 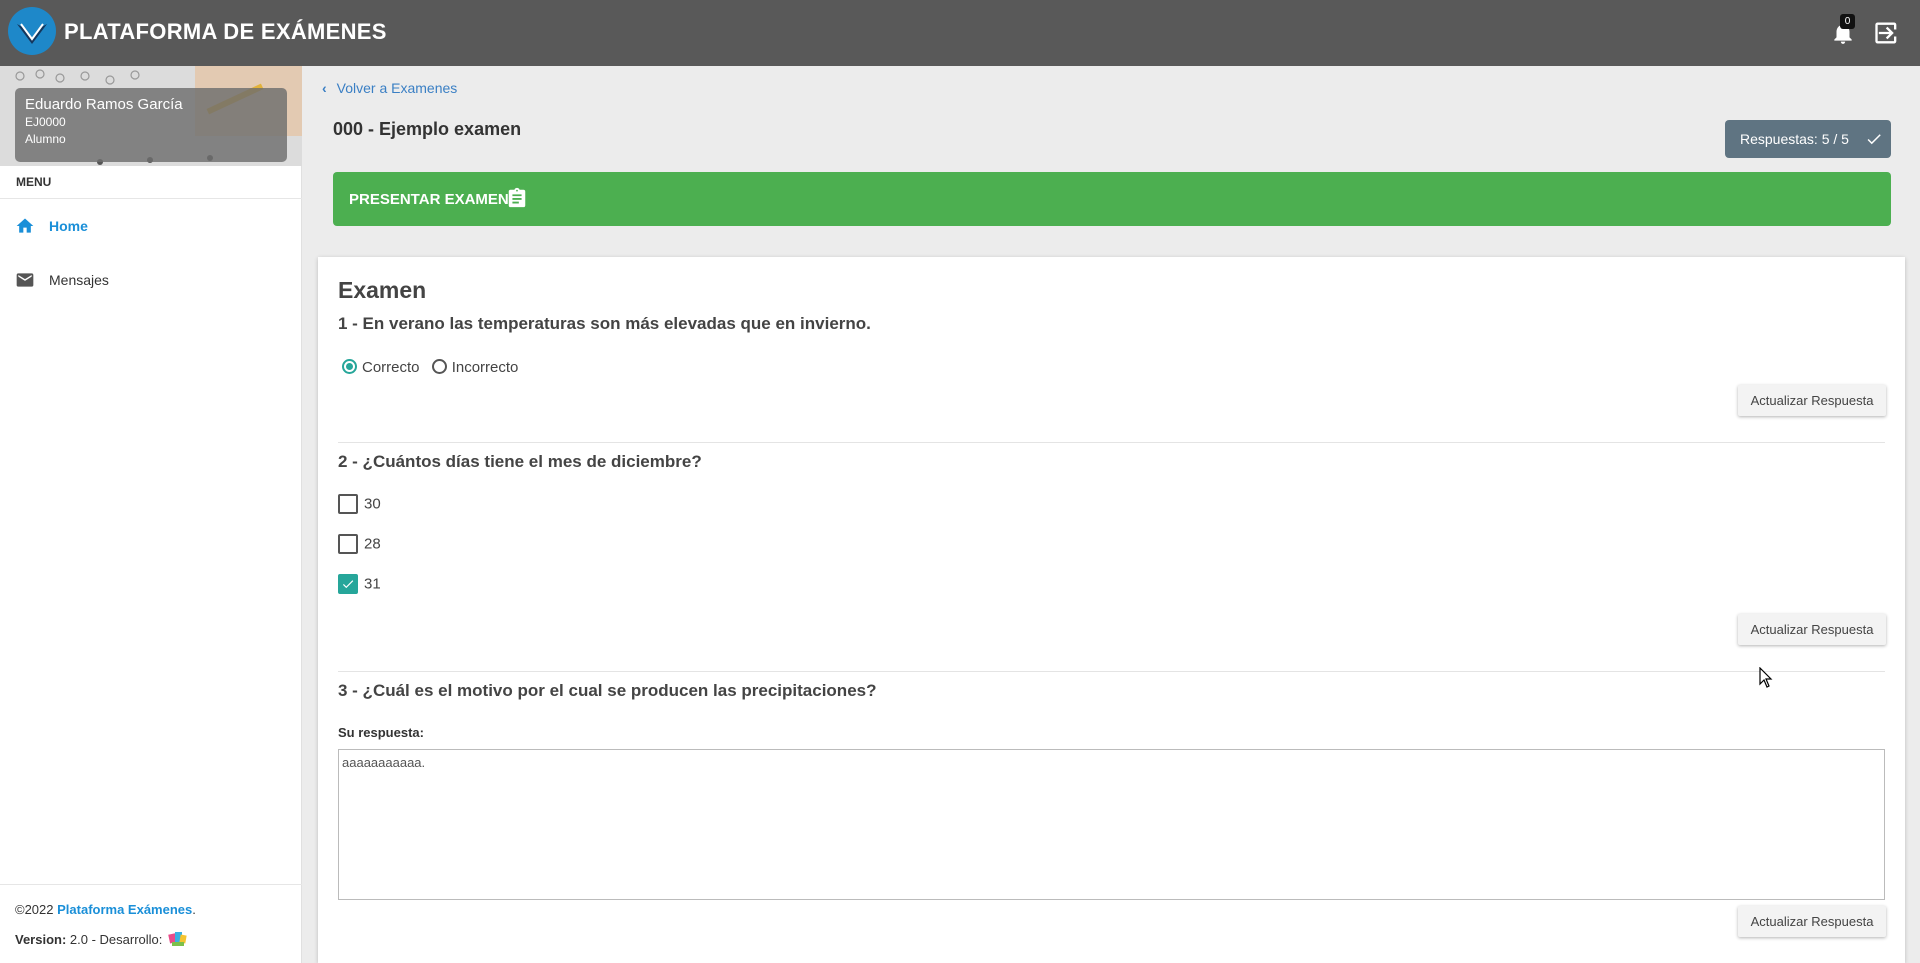 What do you see at coordinates (79, 280) in the screenshot?
I see `sidebar-item-label: Mensajes` at bounding box center [79, 280].